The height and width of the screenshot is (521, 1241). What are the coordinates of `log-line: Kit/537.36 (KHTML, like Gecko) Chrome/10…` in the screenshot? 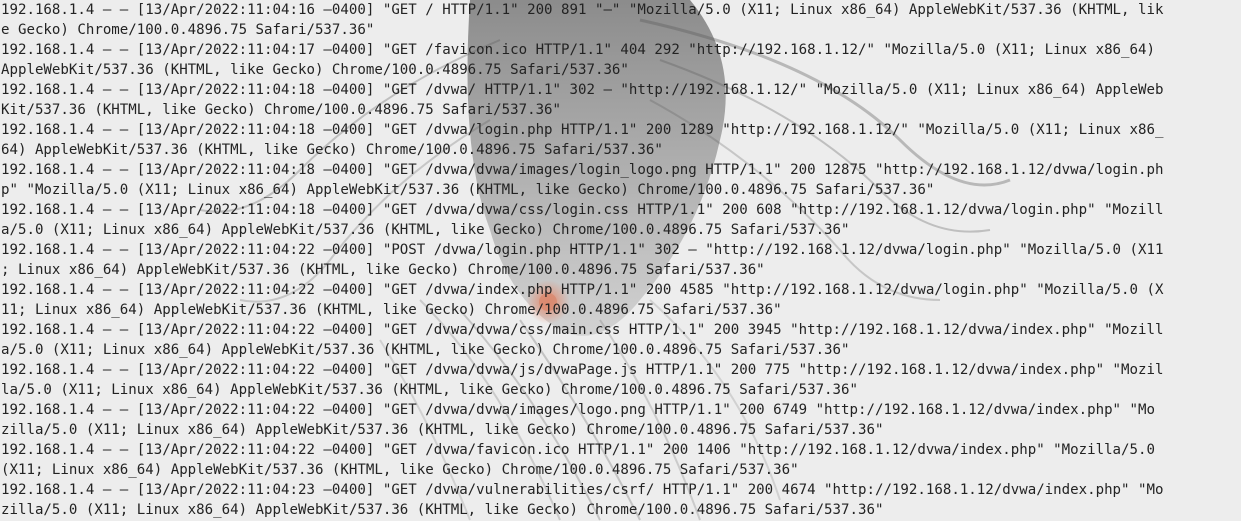 It's located at (281, 110).